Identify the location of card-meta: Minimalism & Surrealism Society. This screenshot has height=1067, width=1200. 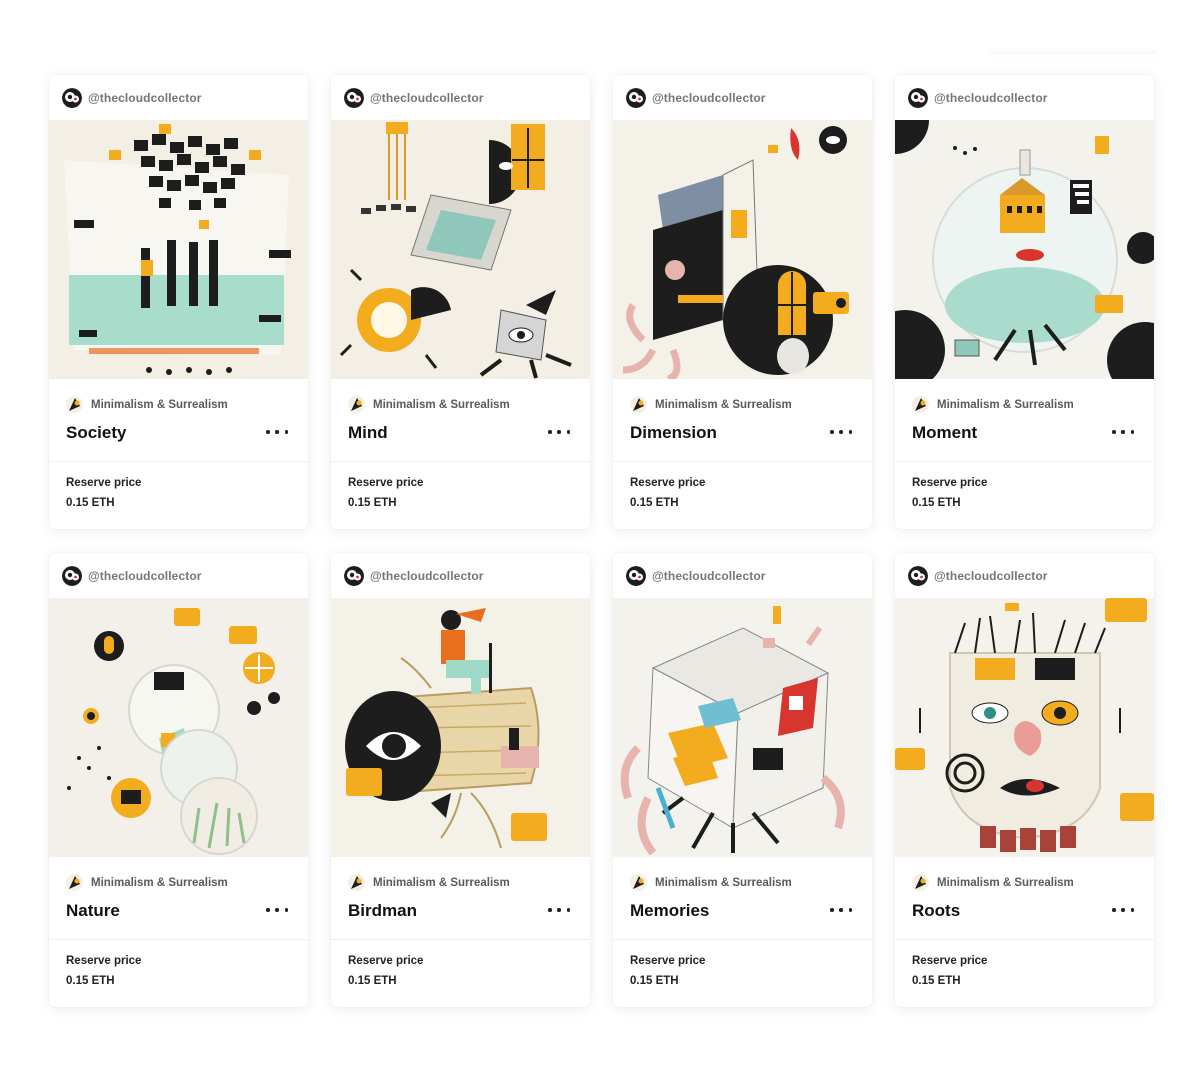
(178, 420).